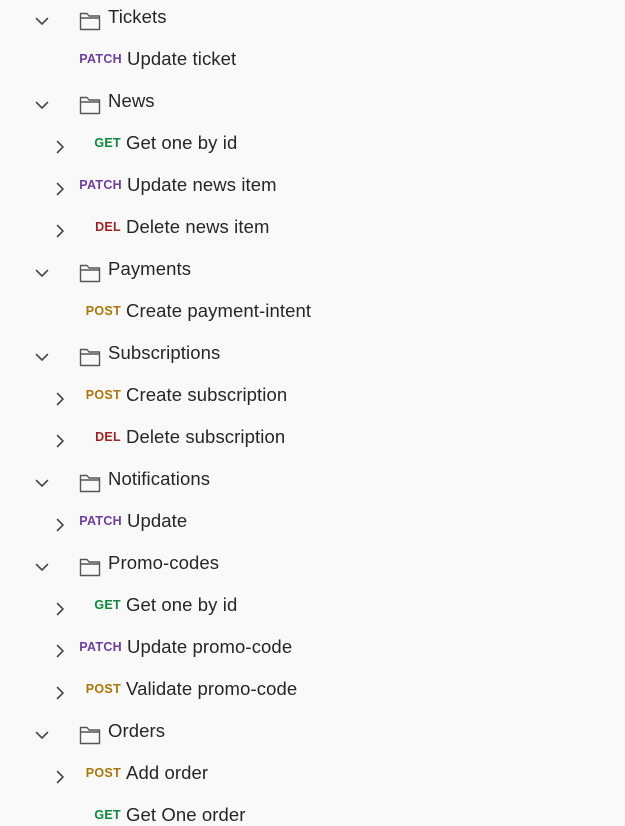 The height and width of the screenshot is (826, 625). Describe the element at coordinates (312, 21) in the screenshot. I see `folder-row: Tickets` at that location.